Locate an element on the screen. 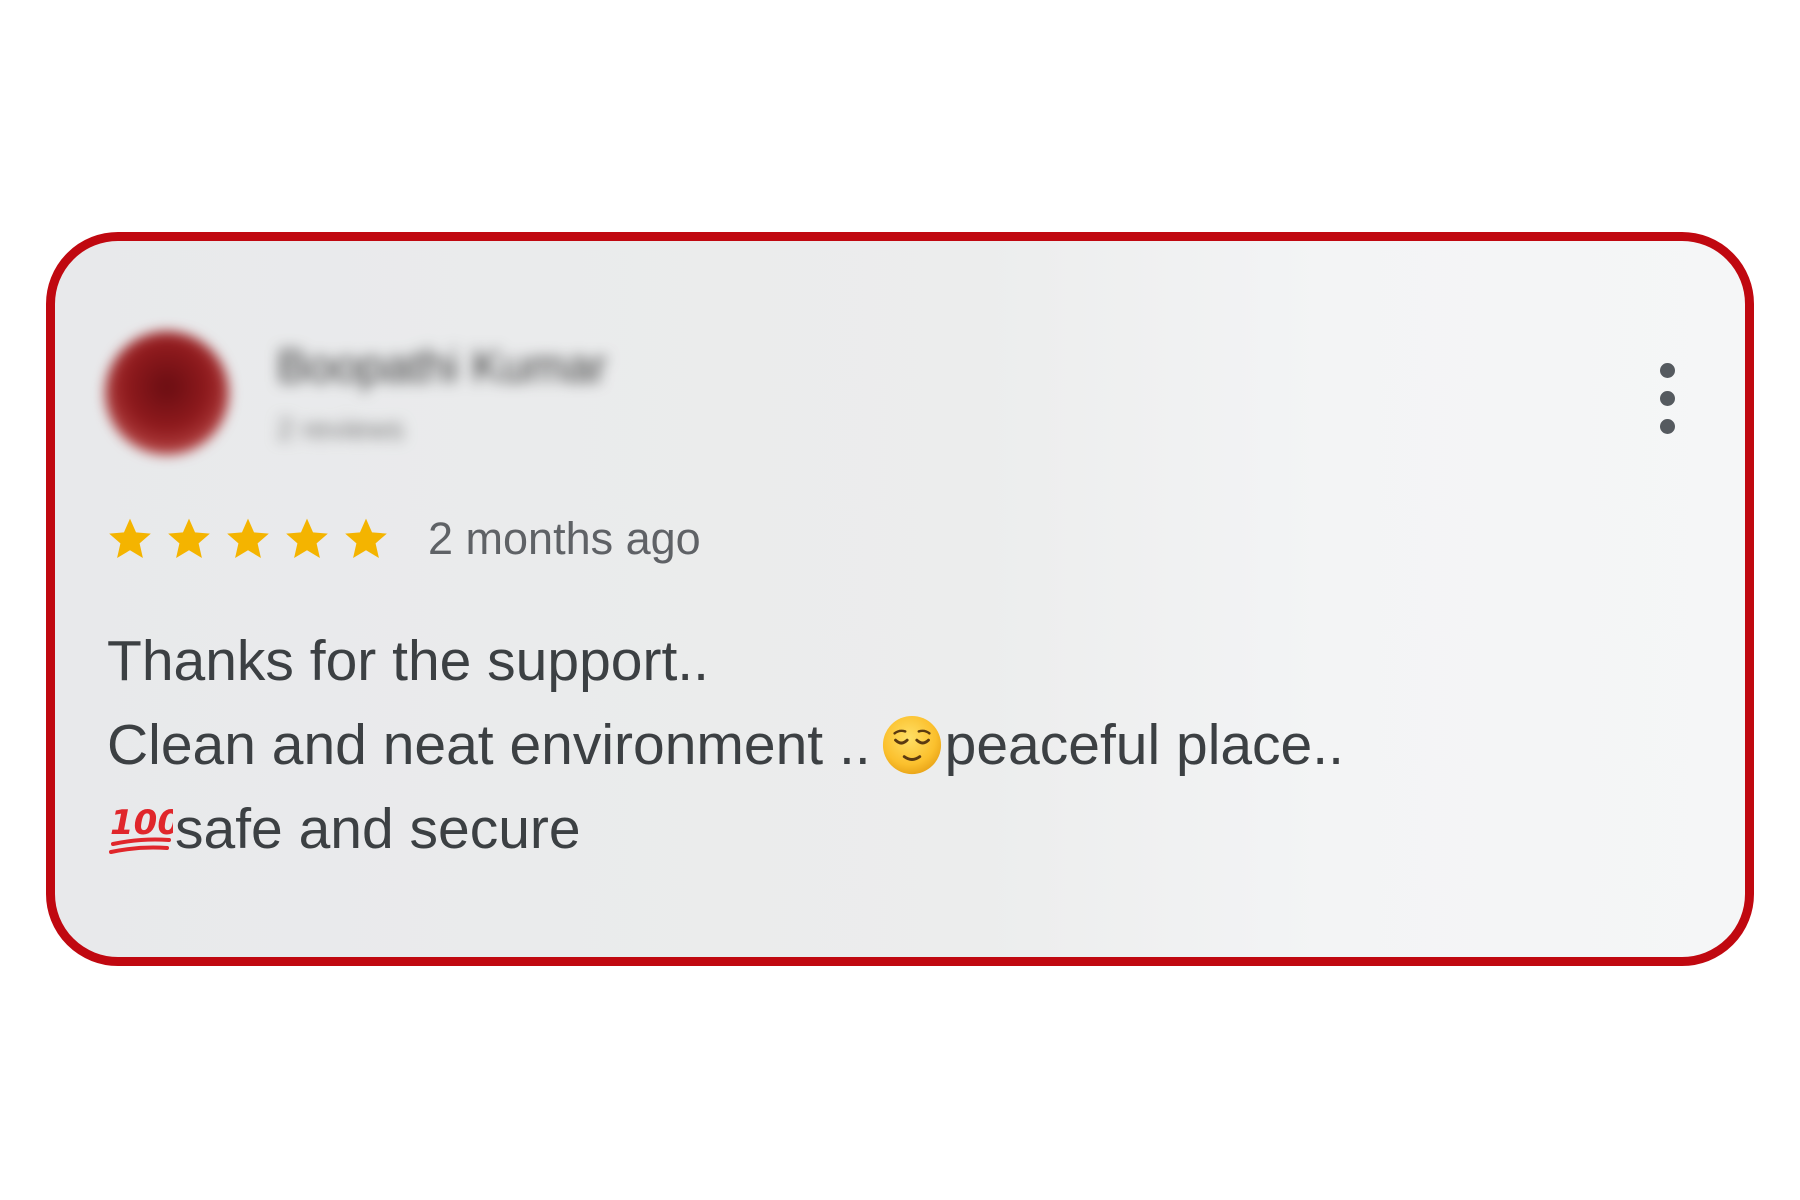 The image size is (1800, 1200). more-options-button is located at coordinates (1667, 399).